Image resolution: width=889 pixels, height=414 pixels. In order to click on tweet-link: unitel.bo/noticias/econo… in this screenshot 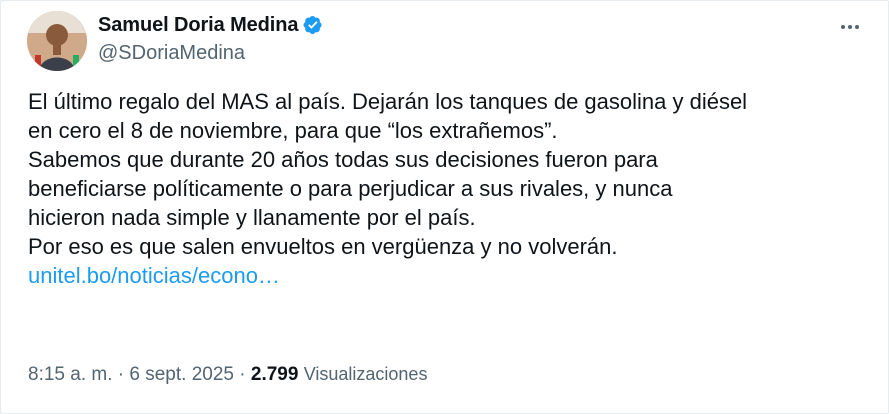, I will do `click(154, 275)`.